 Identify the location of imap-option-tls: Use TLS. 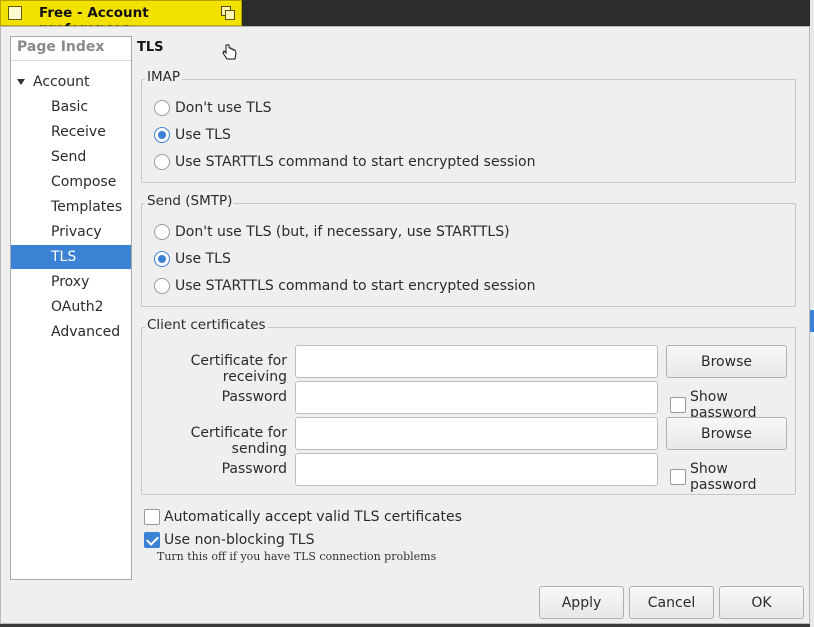
(192, 135).